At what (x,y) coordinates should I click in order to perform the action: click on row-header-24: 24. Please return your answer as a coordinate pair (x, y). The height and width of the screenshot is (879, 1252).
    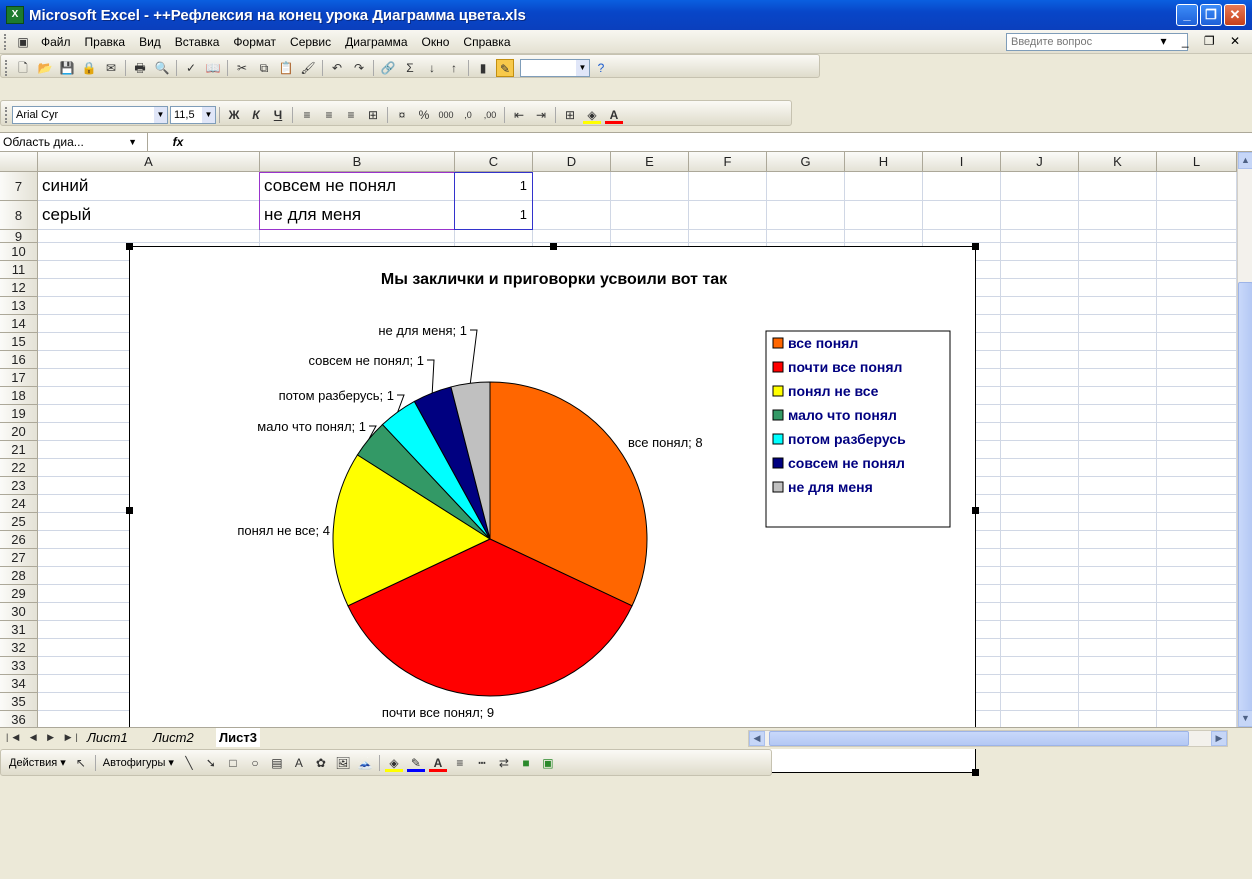
    Looking at the image, I should click on (19, 504).